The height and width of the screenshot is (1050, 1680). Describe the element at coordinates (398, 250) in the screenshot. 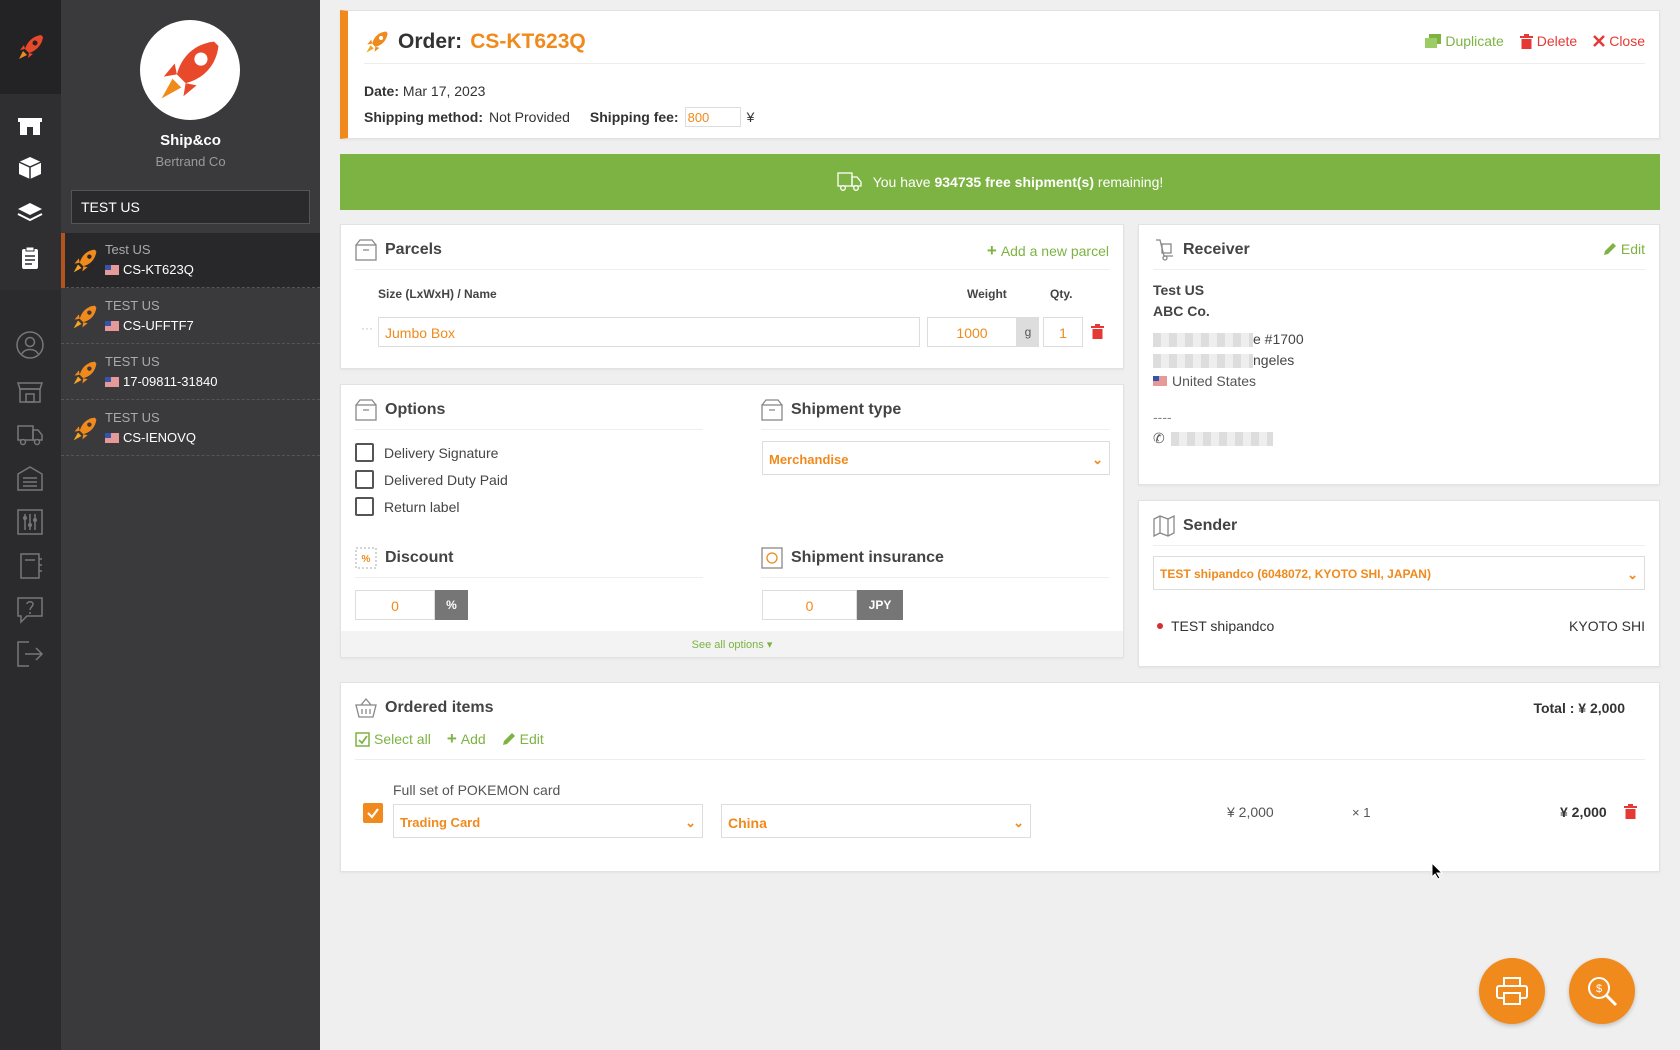

I see `parcels-title: Parcels` at that location.